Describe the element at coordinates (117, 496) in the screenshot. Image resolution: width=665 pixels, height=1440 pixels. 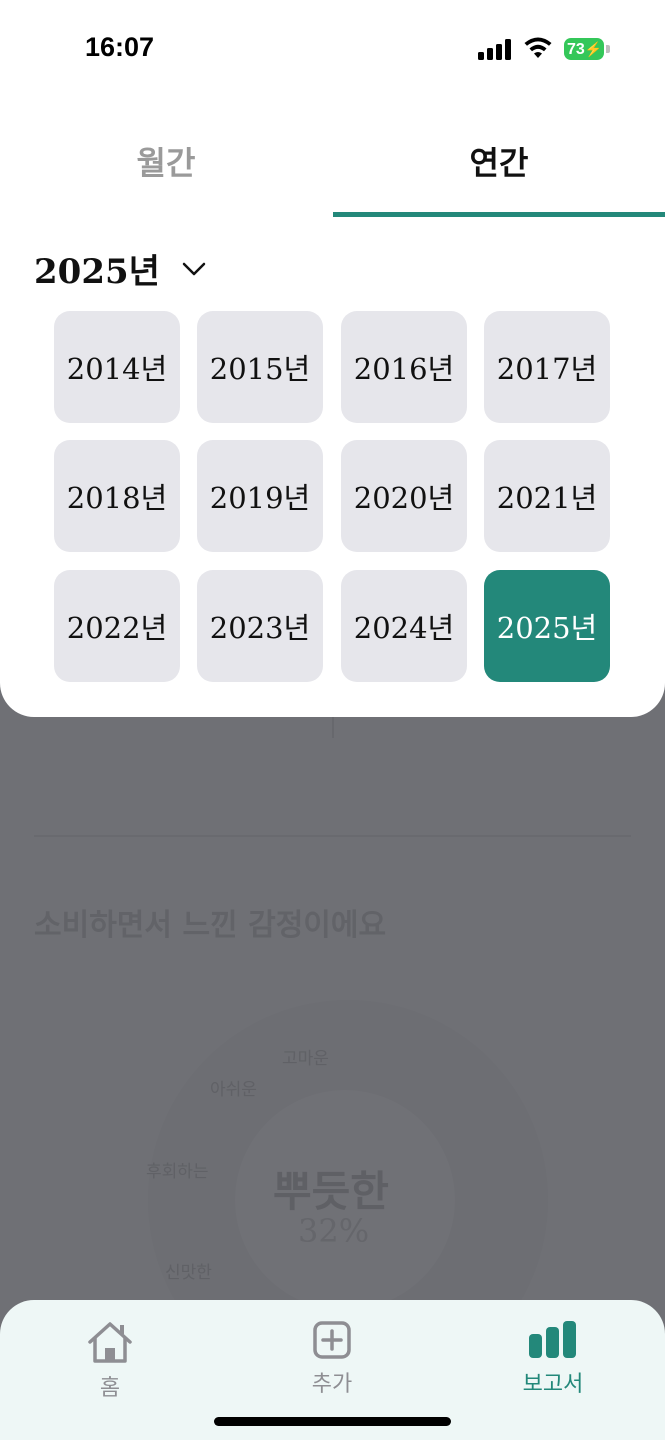
I see `year-option: 2018년` at that location.